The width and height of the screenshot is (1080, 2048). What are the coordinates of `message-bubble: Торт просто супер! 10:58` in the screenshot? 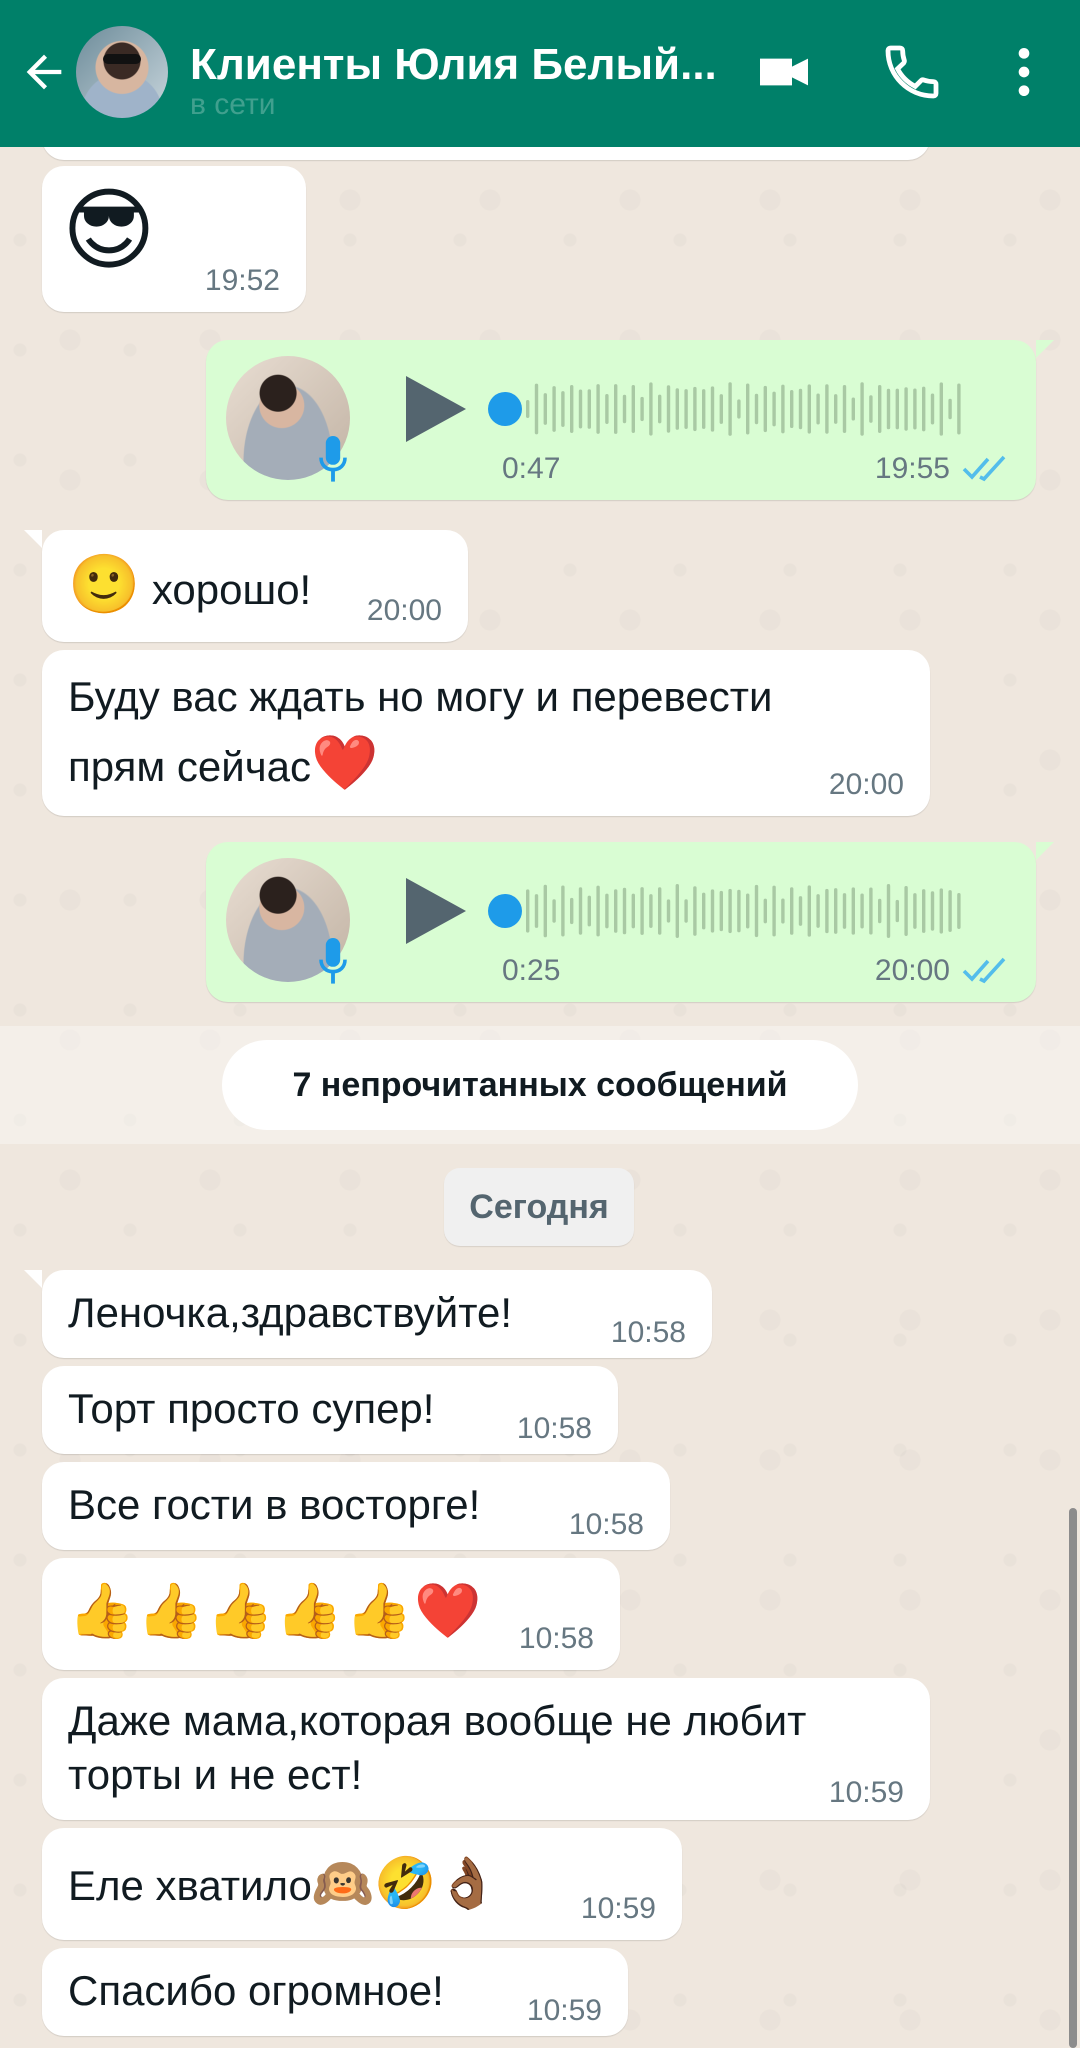 It's located at (330, 1410).